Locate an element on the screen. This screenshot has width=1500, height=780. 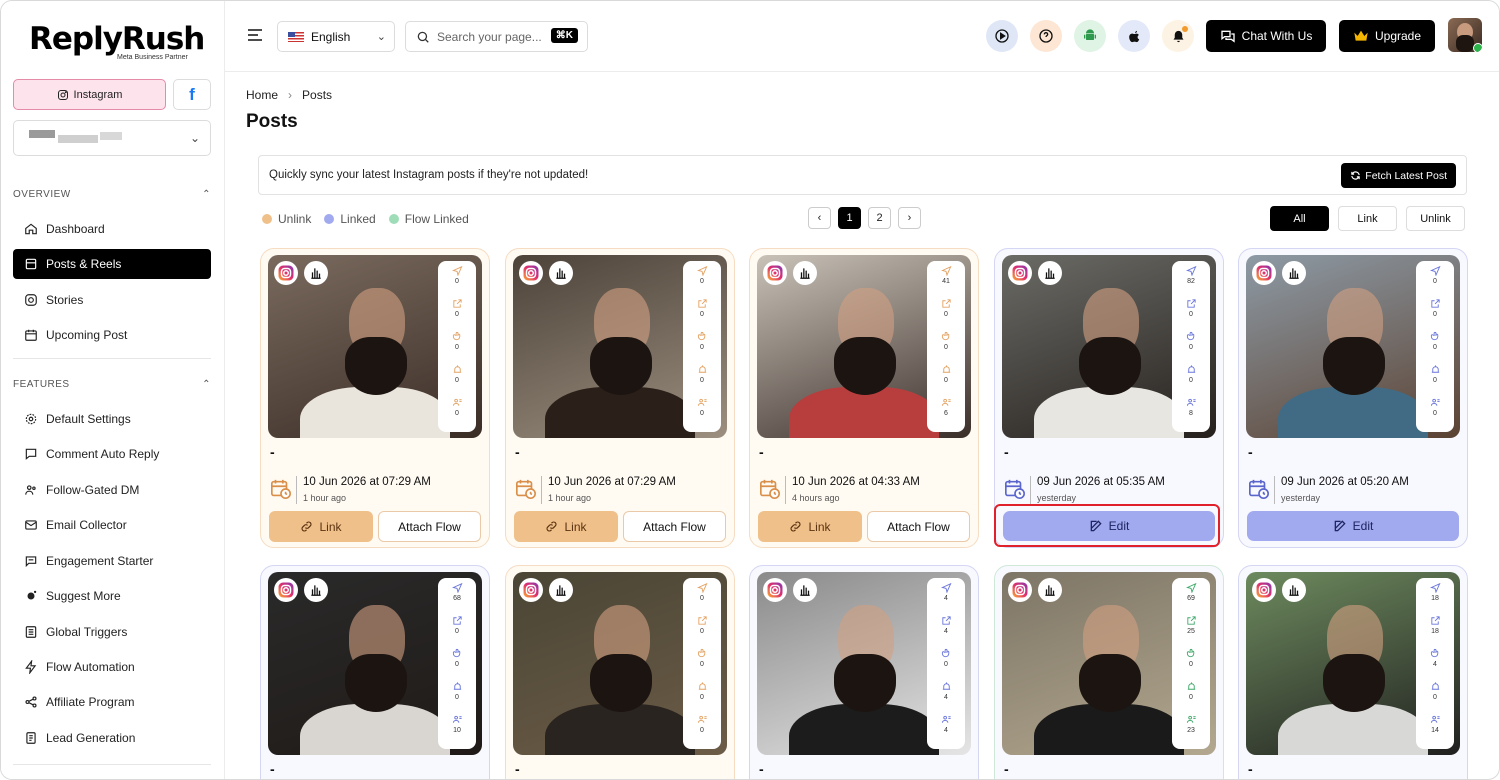
post-thumbnail: 68 0 0 0 10 is located at coordinates (375, 663).